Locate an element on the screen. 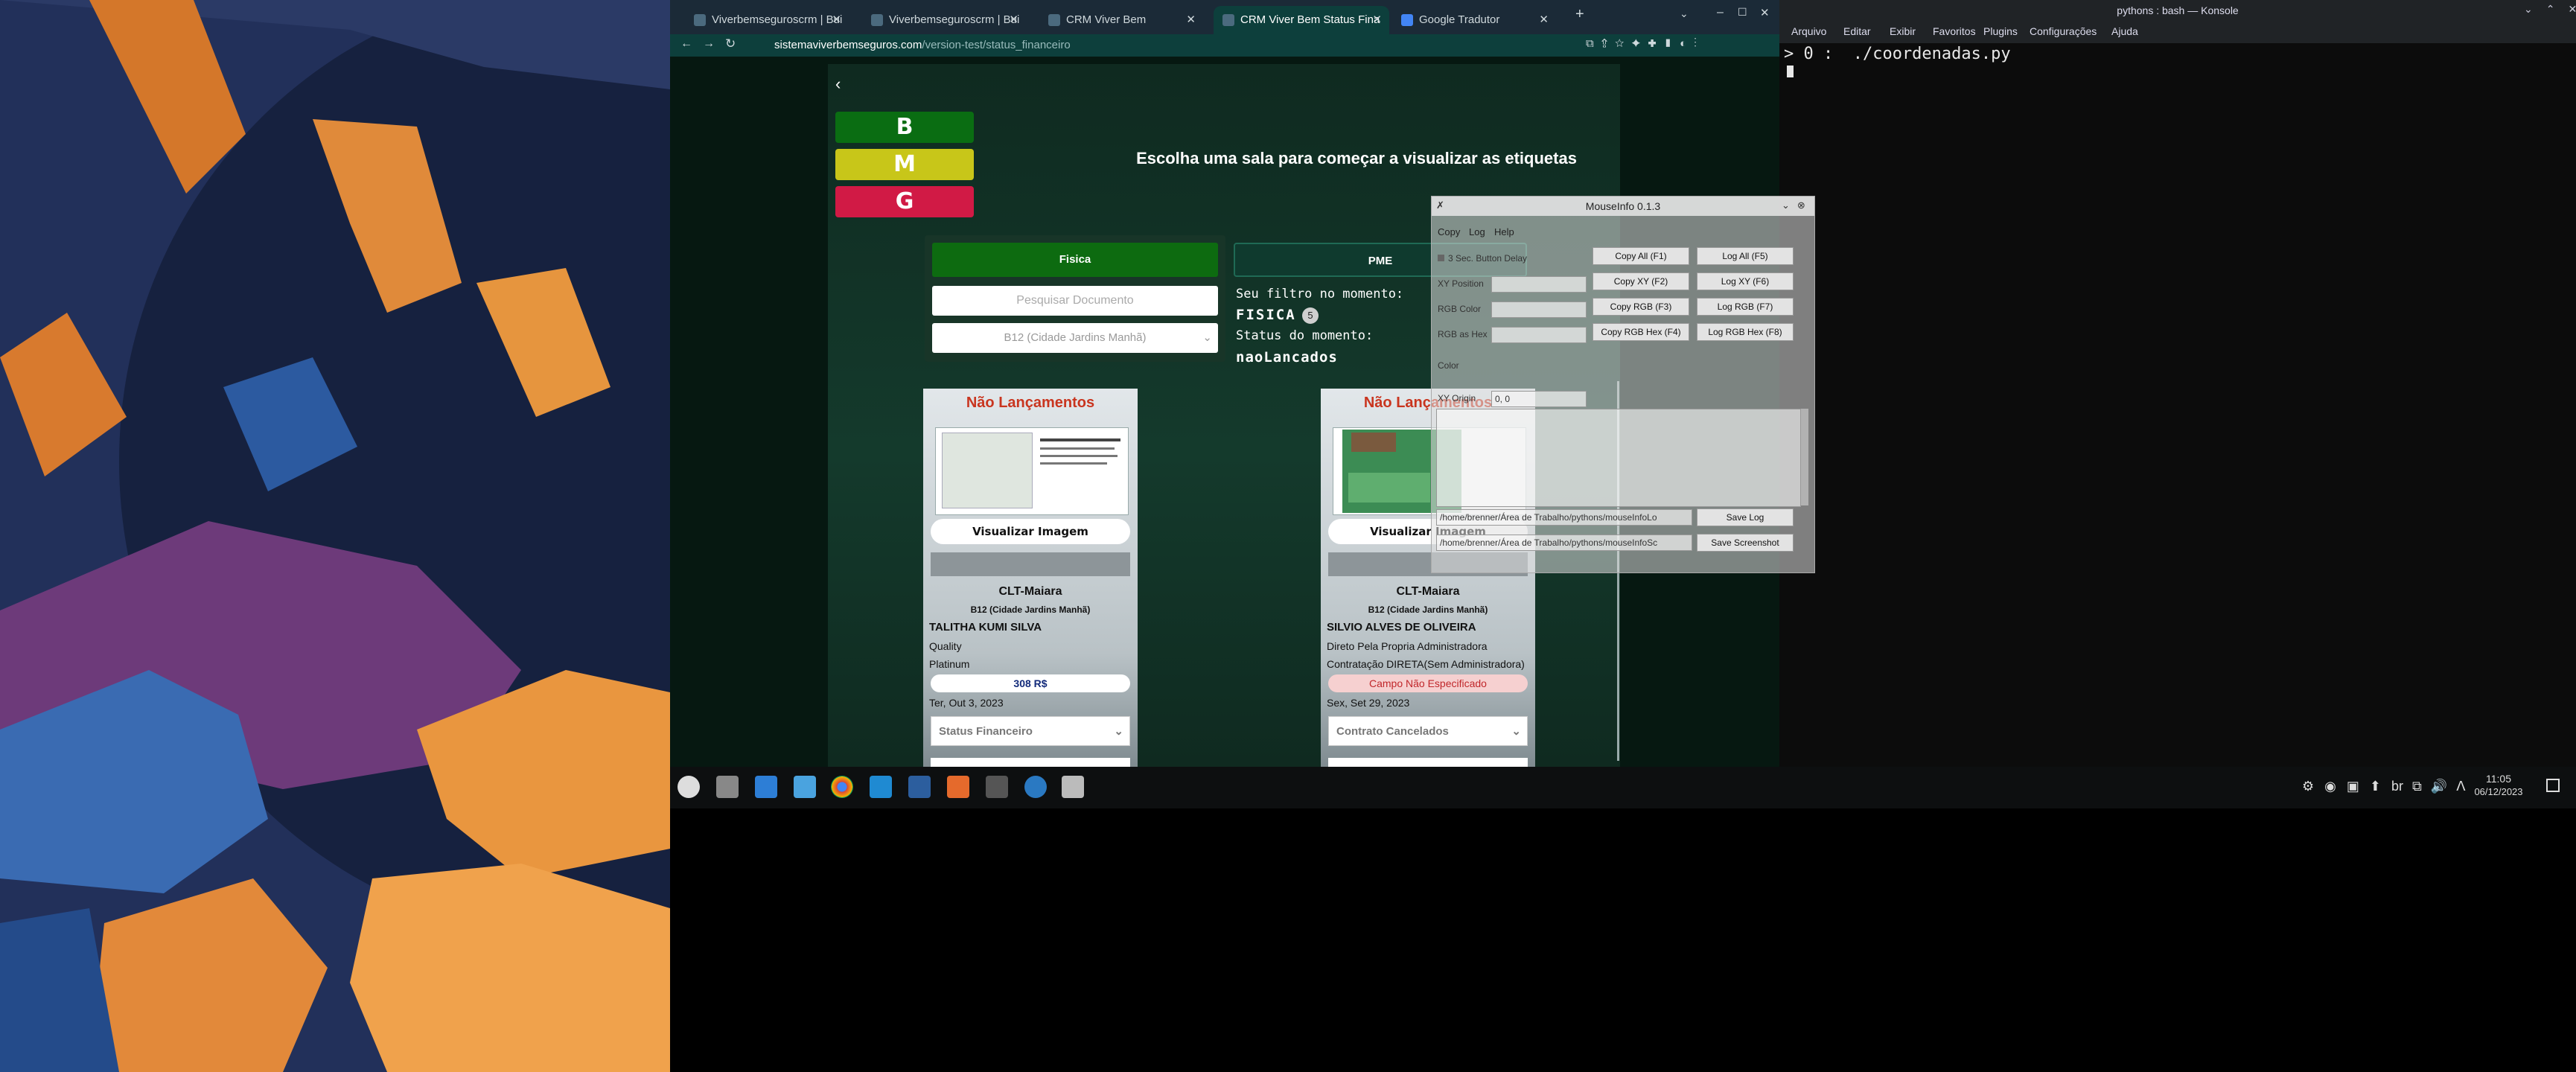  log-textarea is located at coordinates (1618, 458).